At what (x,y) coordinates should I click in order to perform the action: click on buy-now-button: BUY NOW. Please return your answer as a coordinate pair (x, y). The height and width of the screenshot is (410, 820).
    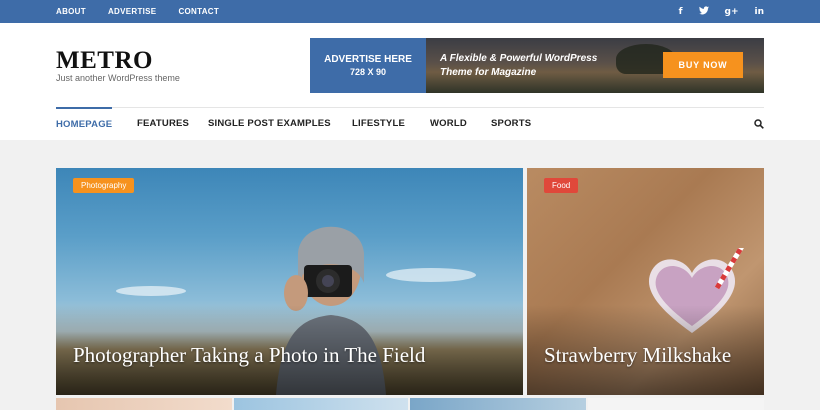
    Looking at the image, I should click on (703, 65).